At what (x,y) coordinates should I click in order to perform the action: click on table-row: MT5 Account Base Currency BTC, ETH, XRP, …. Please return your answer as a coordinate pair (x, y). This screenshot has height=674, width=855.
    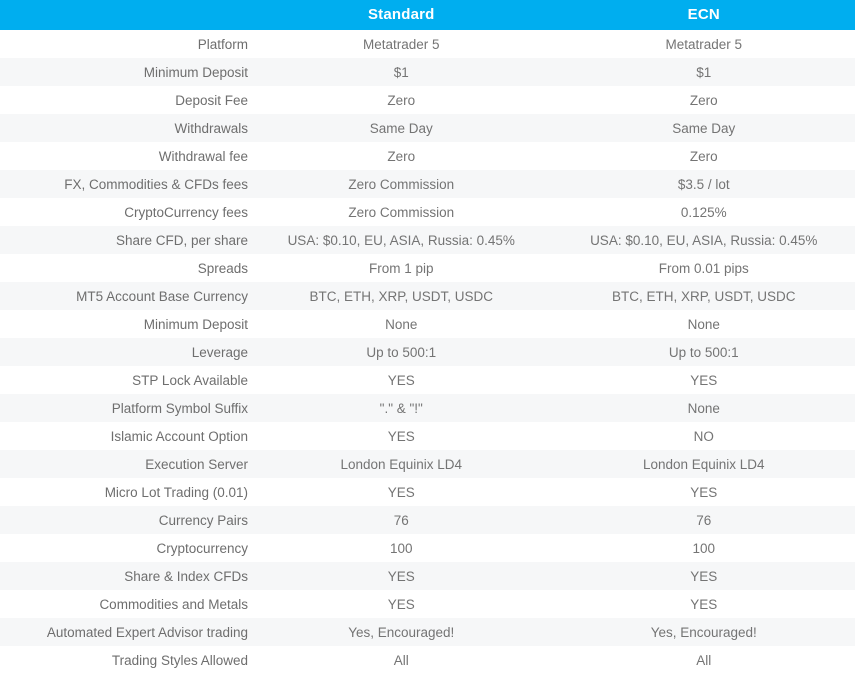
    Looking at the image, I should click on (427, 296).